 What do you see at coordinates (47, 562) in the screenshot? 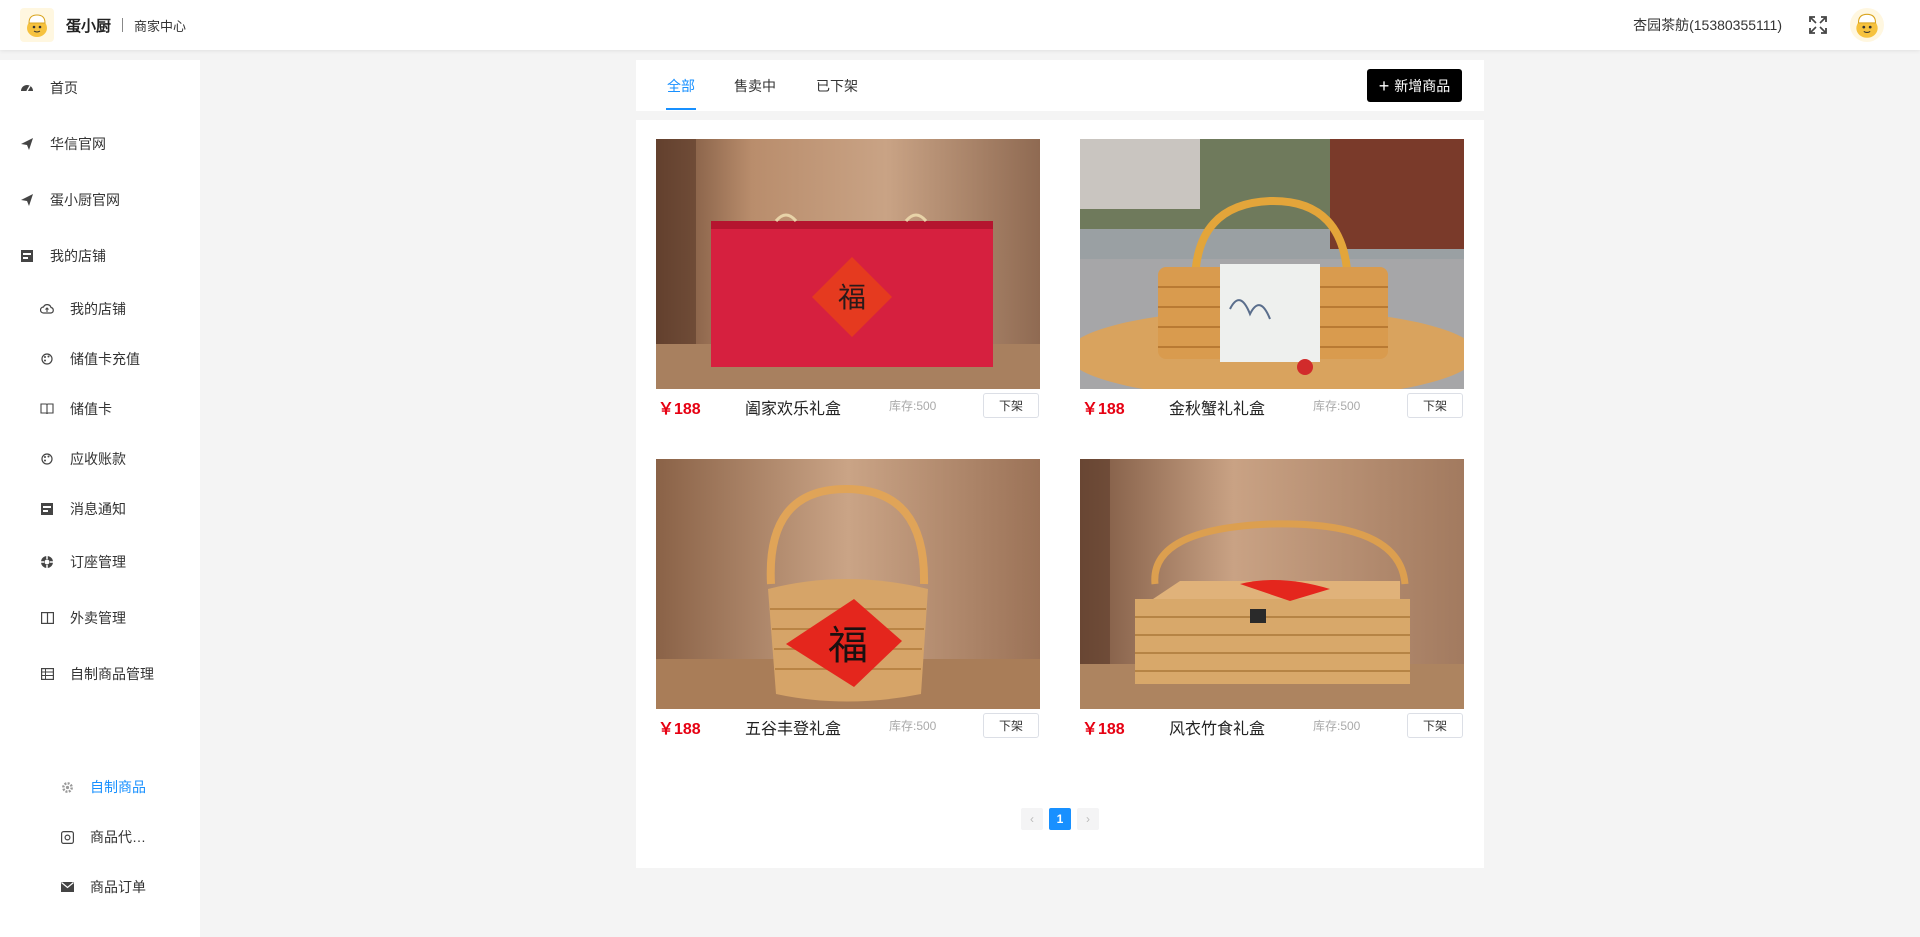
I see `lifebuoy-icon` at bounding box center [47, 562].